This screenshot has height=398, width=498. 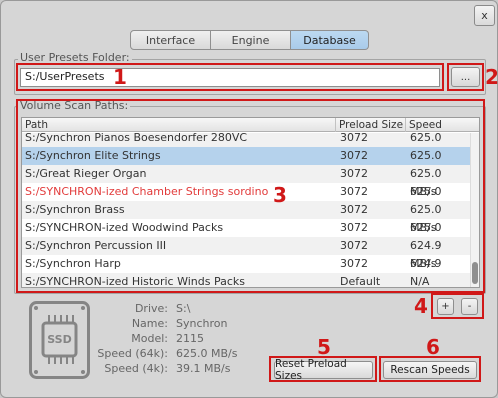 I want to click on close-icon: x, so click(x=484, y=15).